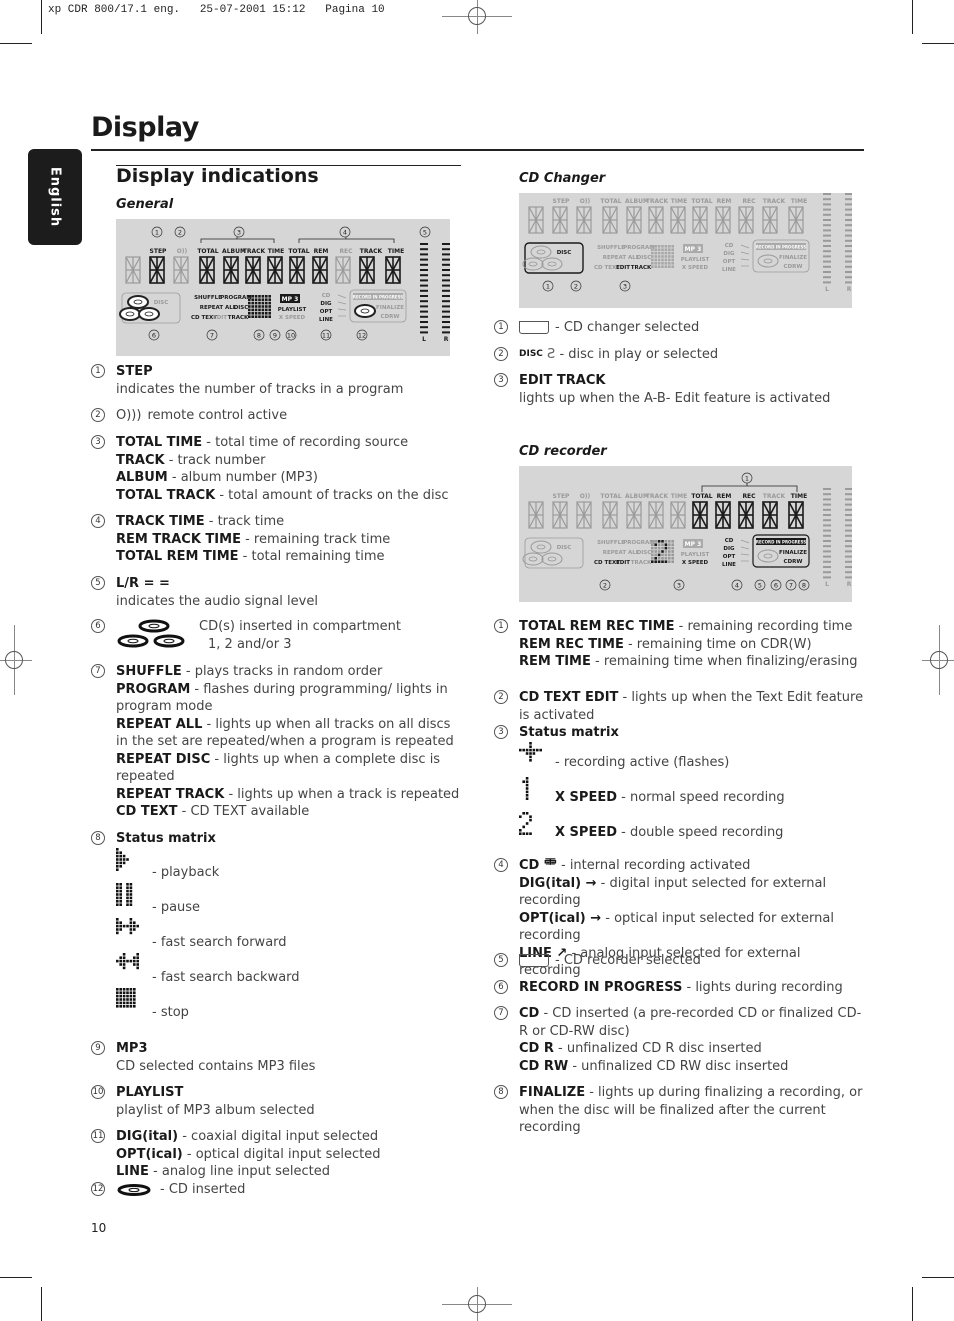 This screenshot has height=1321, width=954. What do you see at coordinates (562, 178) in the screenshot?
I see `cd-changer-subtitle: CD Changer` at bounding box center [562, 178].